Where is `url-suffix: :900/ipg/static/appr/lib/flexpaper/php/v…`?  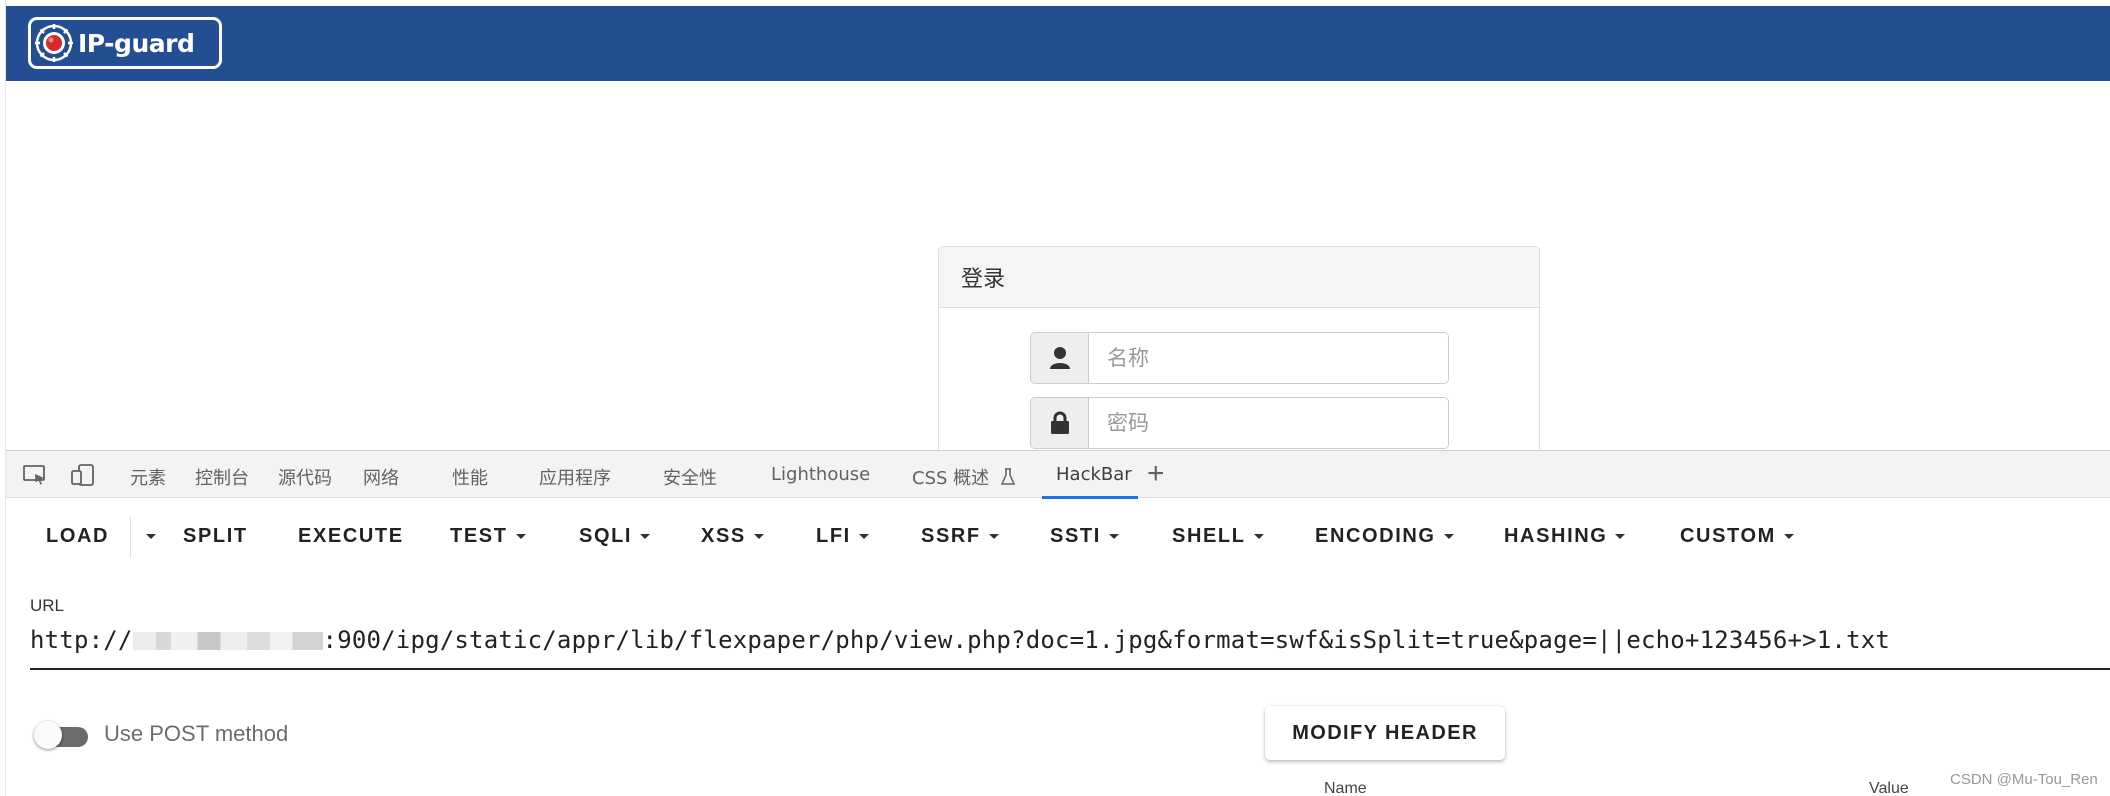 url-suffix: :900/ipg/static/appr/lib/flexpaper/php/v… is located at coordinates (1106, 640).